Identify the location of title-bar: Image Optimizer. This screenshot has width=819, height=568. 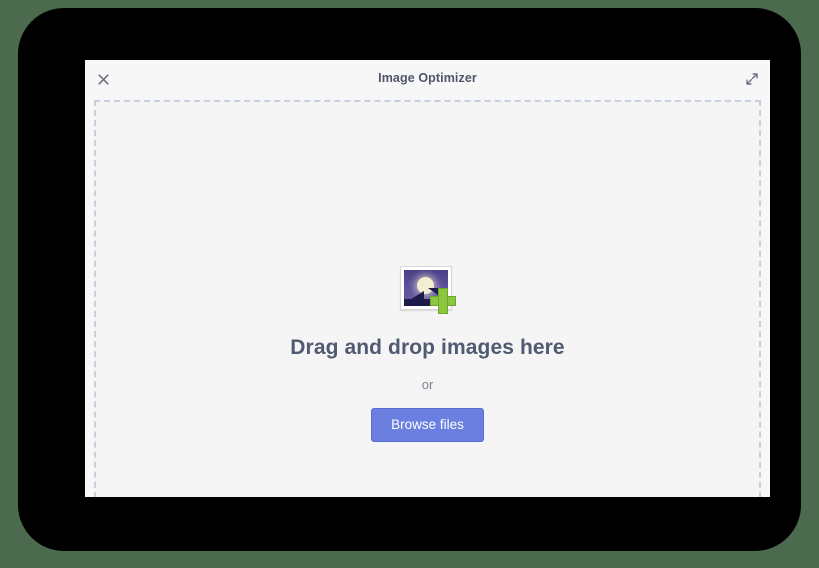
(427, 79).